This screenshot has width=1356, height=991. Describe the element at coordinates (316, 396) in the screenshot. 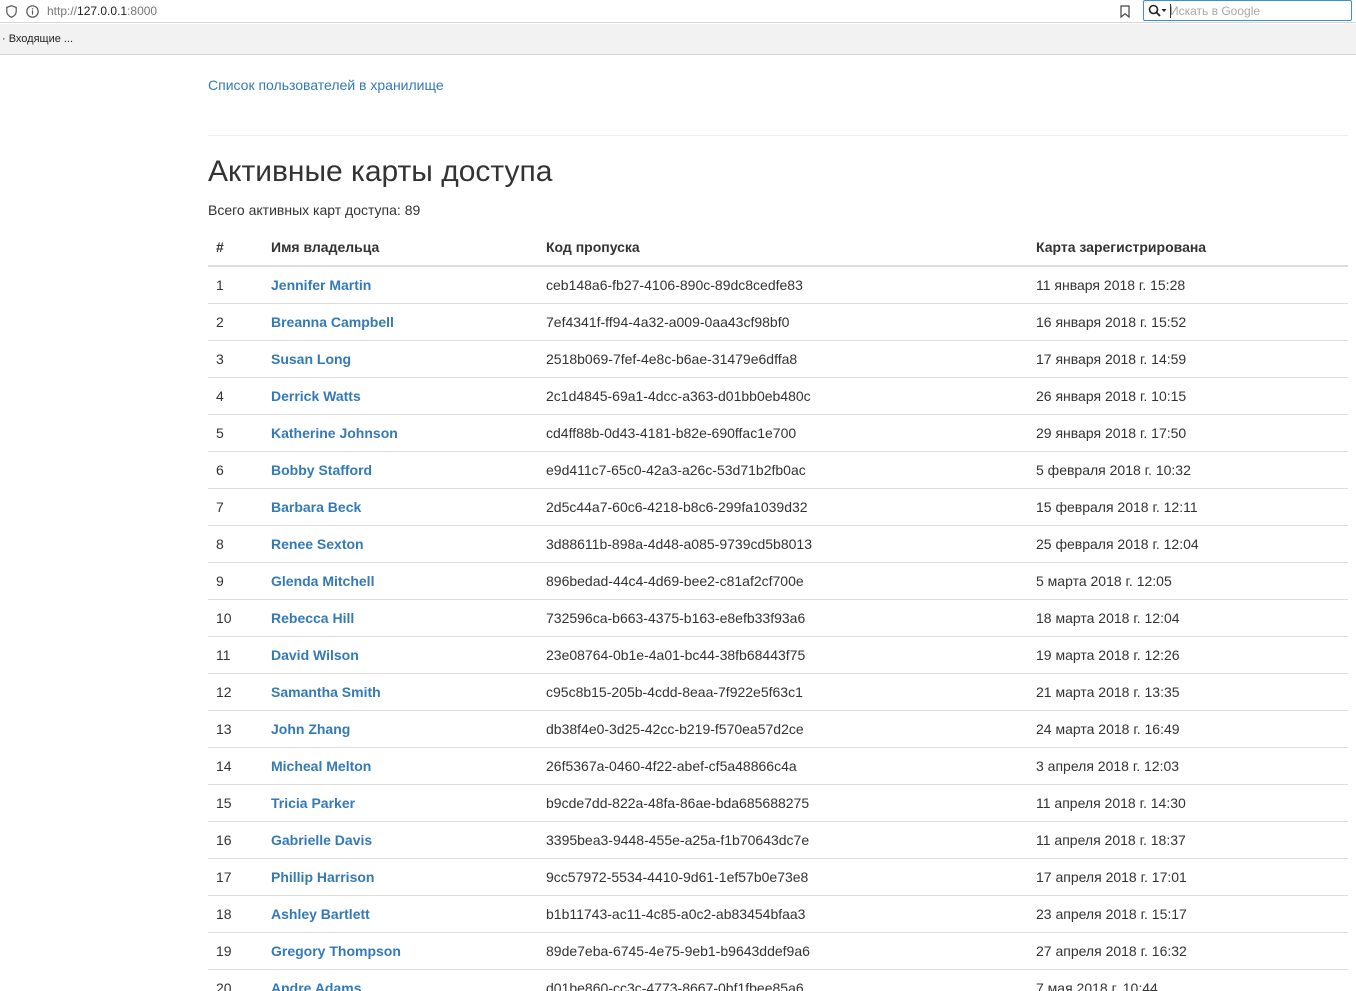

I see `owner-link: Derrick Watts` at that location.